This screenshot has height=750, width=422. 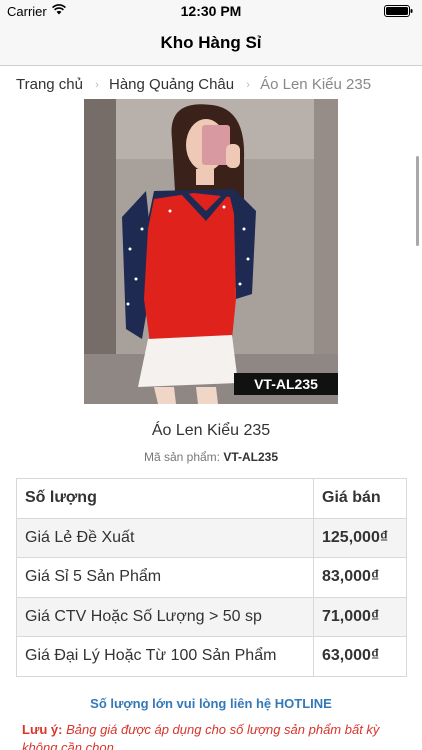 I want to click on price-table-header: Số lượng Giá bán, so click(x=211, y=498).